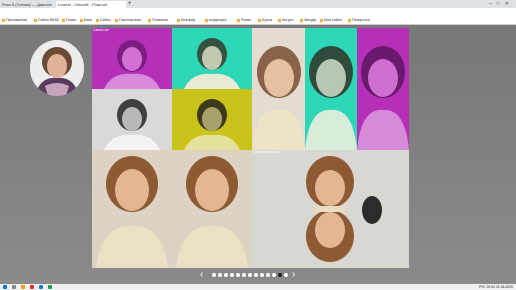 The width and height of the screenshot is (516, 290). Describe the element at coordinates (46, 20) in the screenshot. I see `bookmark-item: Сайты ВКАЕ` at that location.